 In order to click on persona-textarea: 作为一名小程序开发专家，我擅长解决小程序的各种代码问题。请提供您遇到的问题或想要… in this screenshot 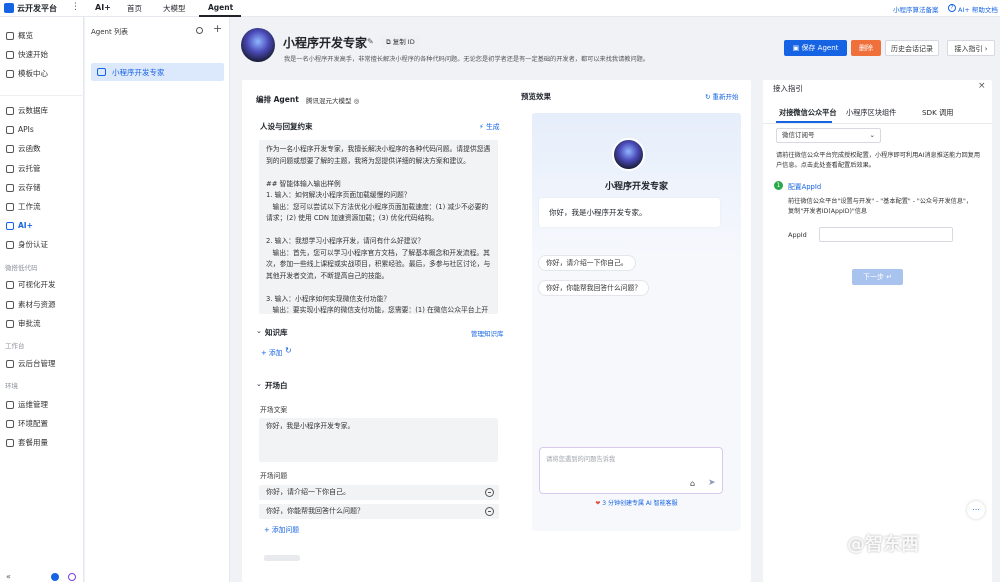, I will do `click(378, 227)`.